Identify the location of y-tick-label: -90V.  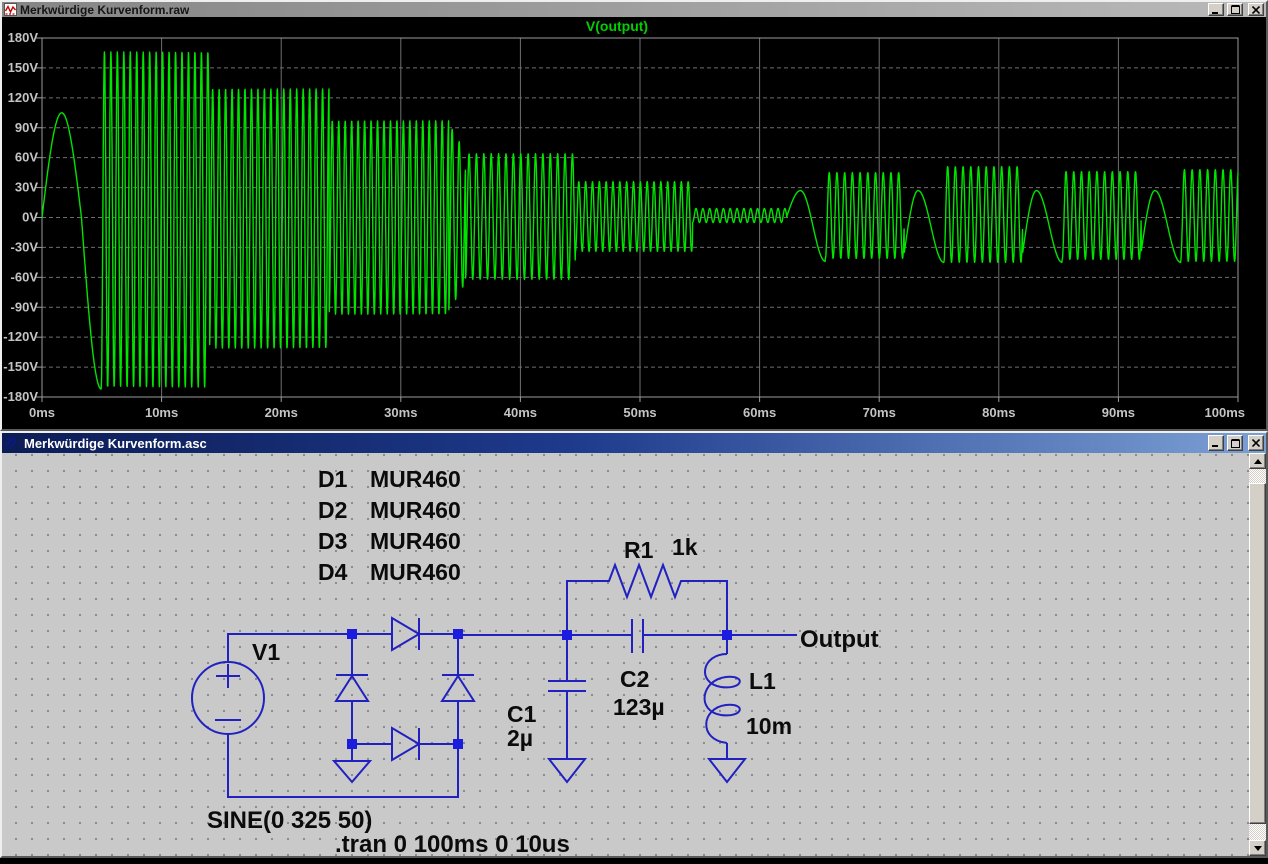
(25, 306).